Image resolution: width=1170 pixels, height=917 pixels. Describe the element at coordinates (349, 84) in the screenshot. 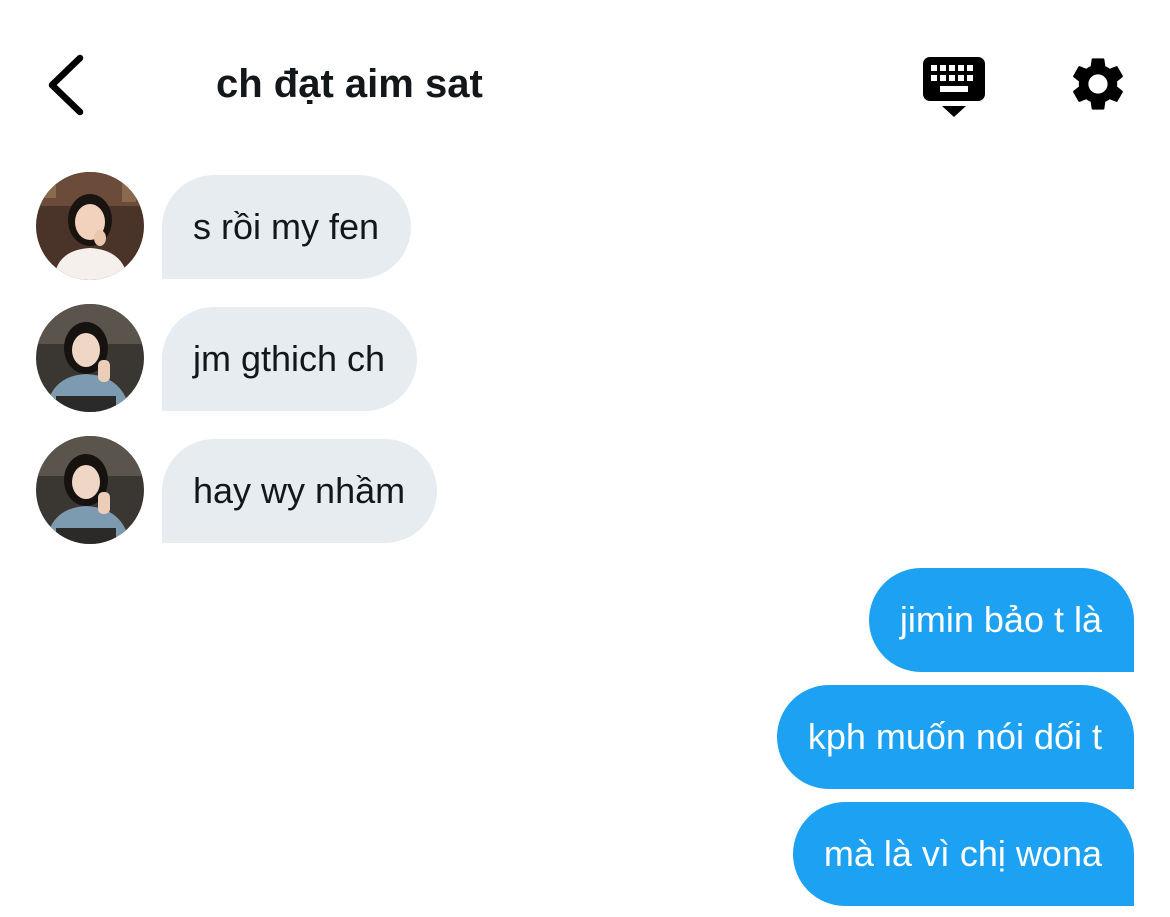

I see `conversation-title: ch đạt aim sat` at that location.